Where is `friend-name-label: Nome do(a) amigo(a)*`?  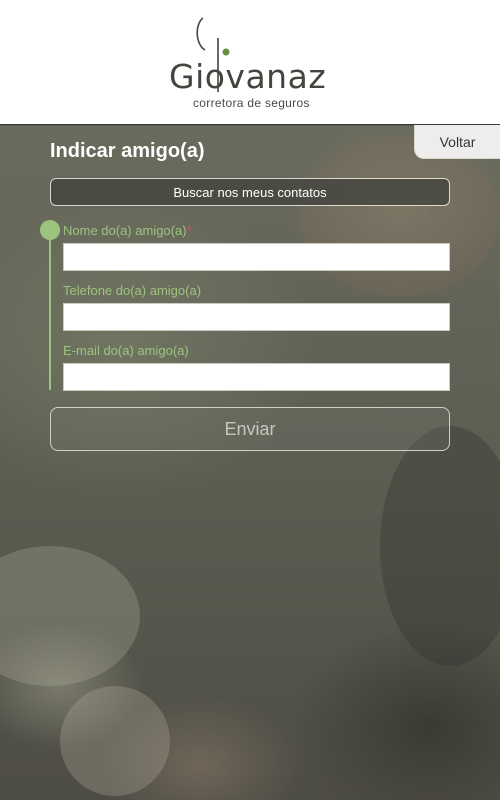 friend-name-label: Nome do(a) amigo(a)* is located at coordinates (127, 230).